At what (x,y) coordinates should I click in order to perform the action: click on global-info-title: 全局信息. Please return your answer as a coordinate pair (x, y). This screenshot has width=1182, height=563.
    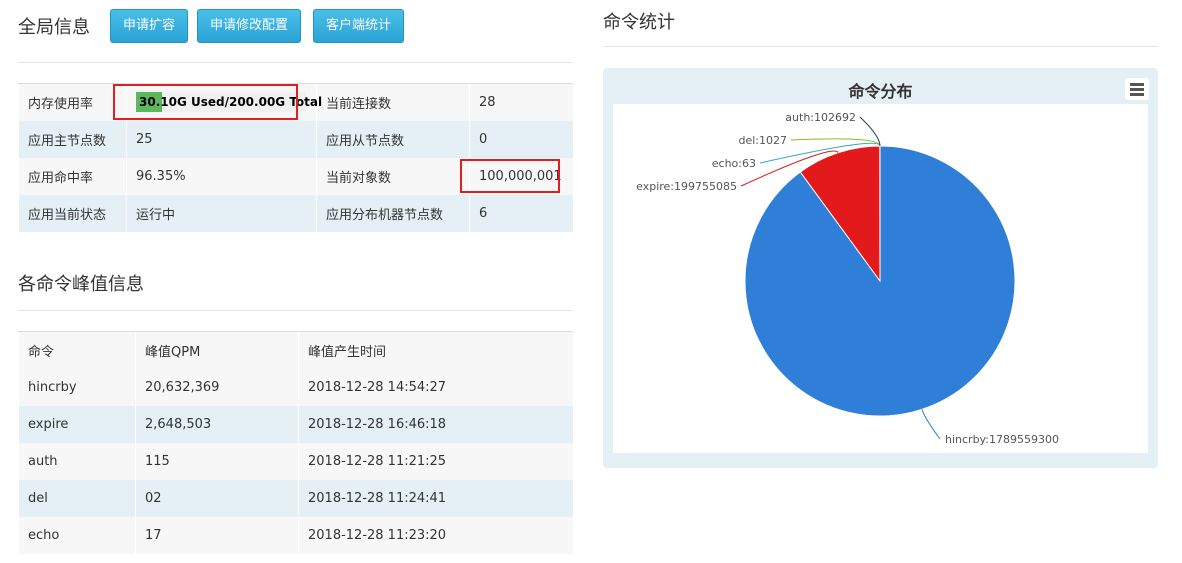
    Looking at the image, I should click on (54, 27).